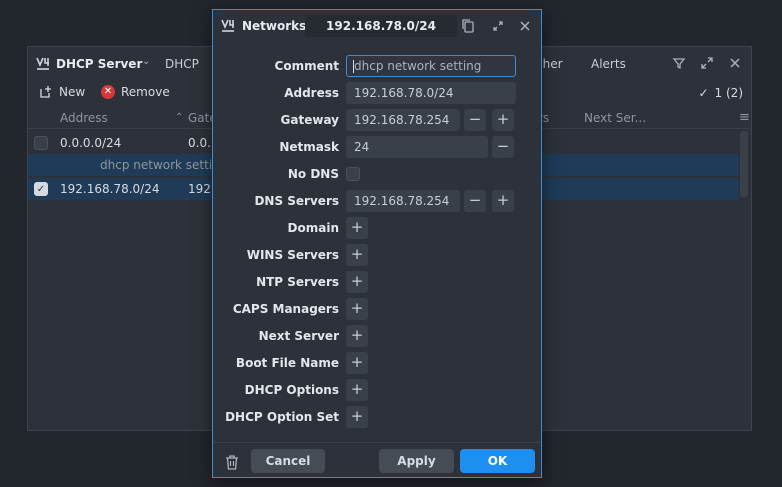 Image resolution: width=782 pixels, height=487 pixels. What do you see at coordinates (353, 174) in the screenshot?
I see `no-dns-checkbox` at bounding box center [353, 174].